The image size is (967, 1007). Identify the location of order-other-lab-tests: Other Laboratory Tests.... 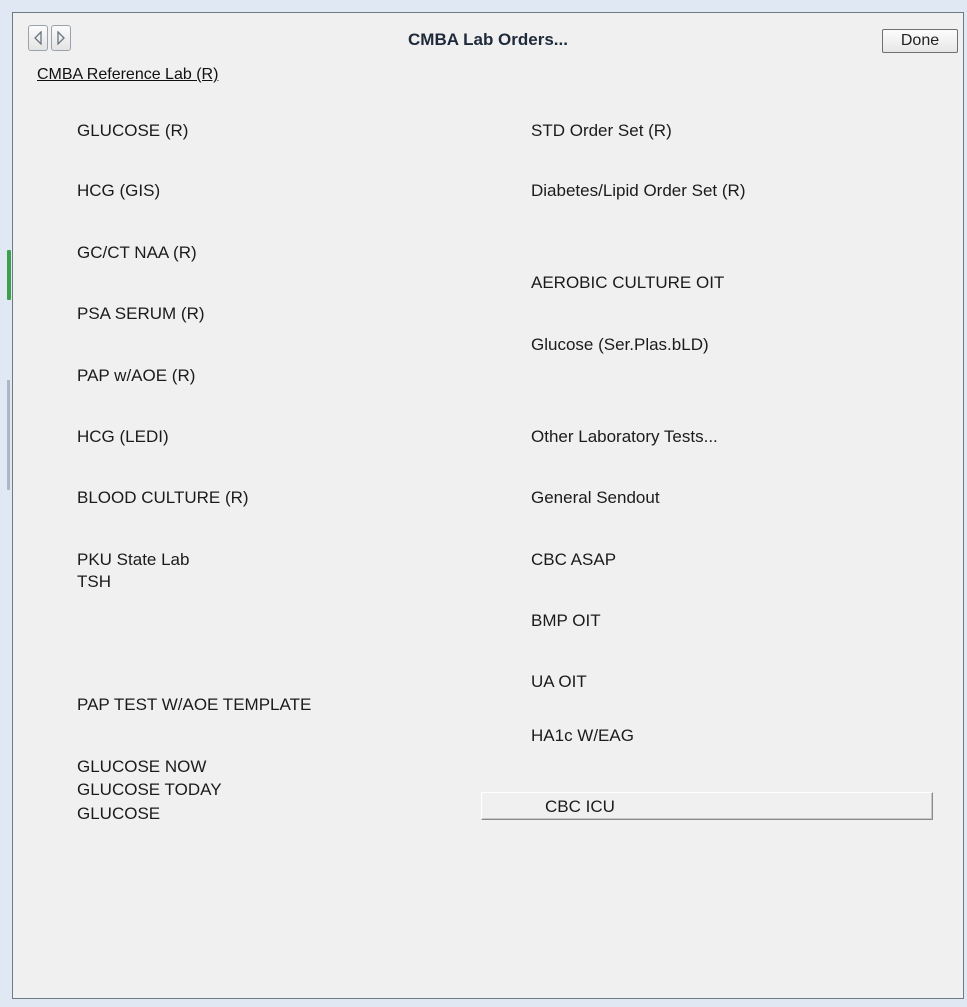
(624, 437).